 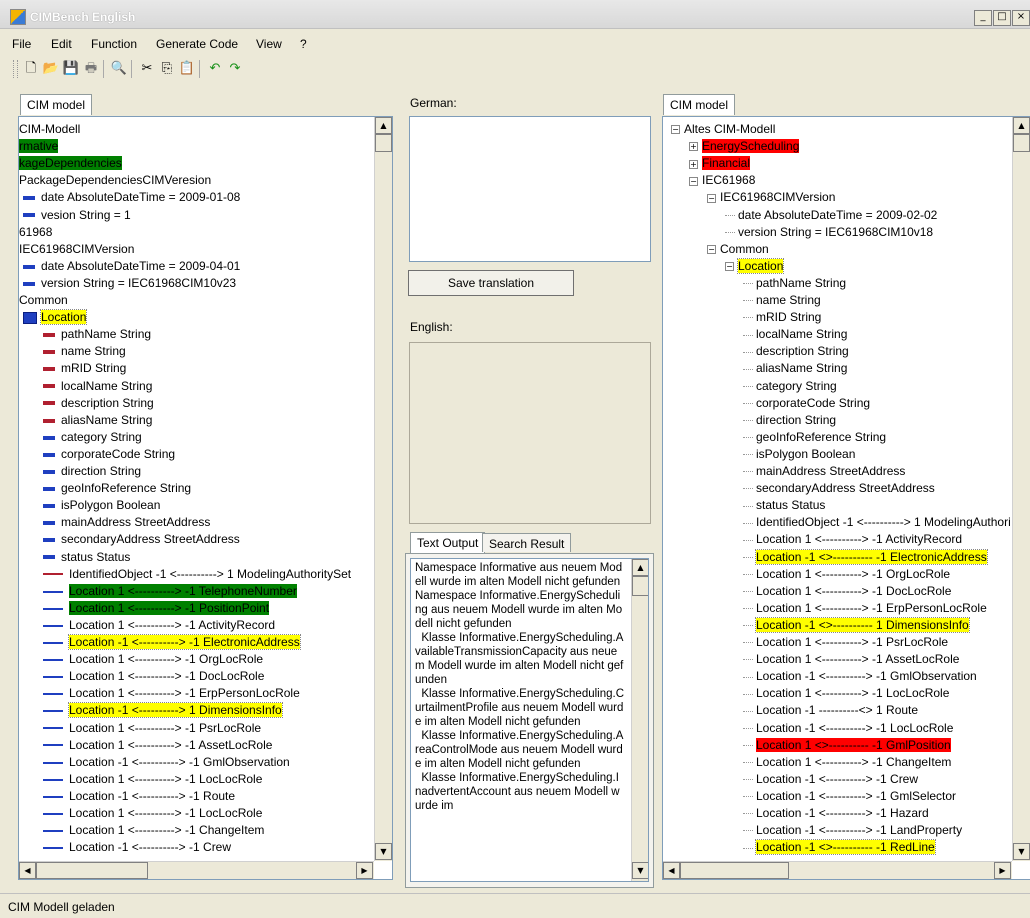 I want to click on tab-search-result: Search Result, so click(x=527, y=542).